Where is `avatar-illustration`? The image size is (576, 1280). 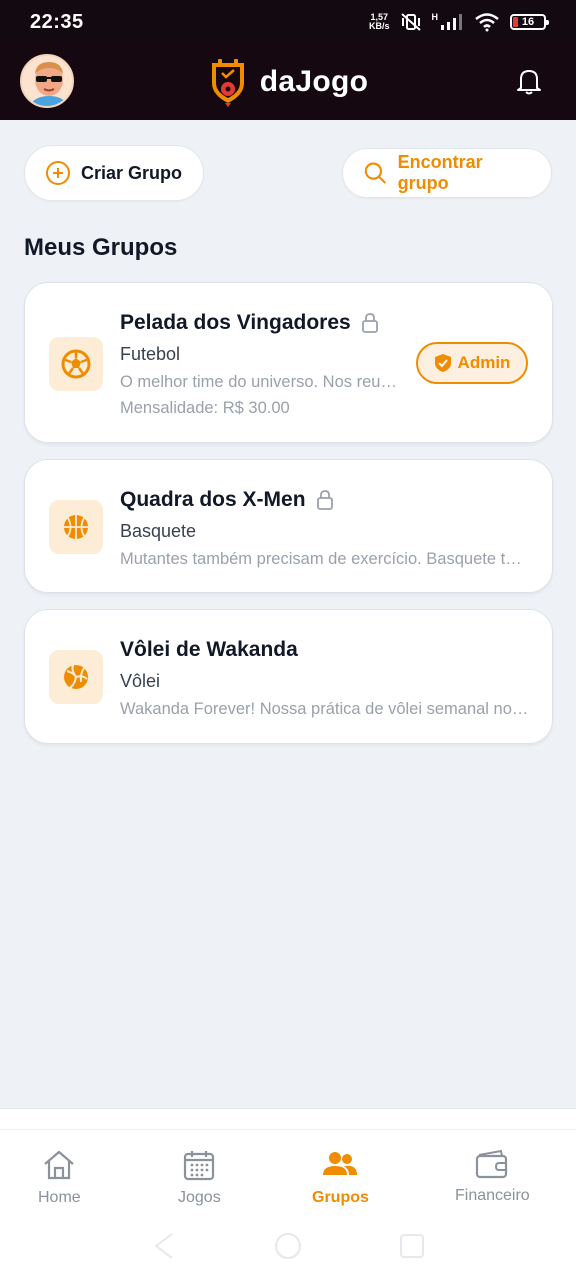
avatar-illustration is located at coordinates (47, 81).